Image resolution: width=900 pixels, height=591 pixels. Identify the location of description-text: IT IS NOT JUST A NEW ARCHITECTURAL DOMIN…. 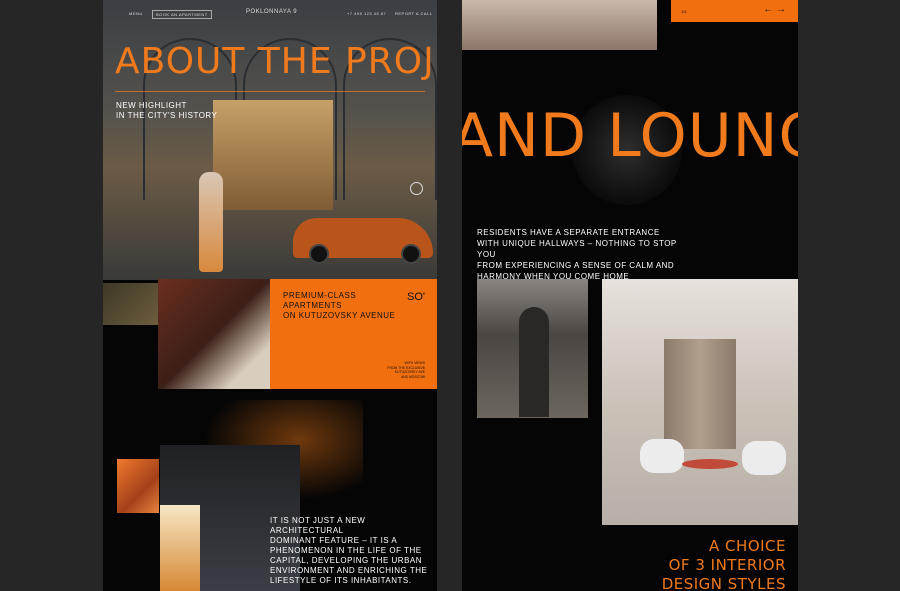
(351, 551).